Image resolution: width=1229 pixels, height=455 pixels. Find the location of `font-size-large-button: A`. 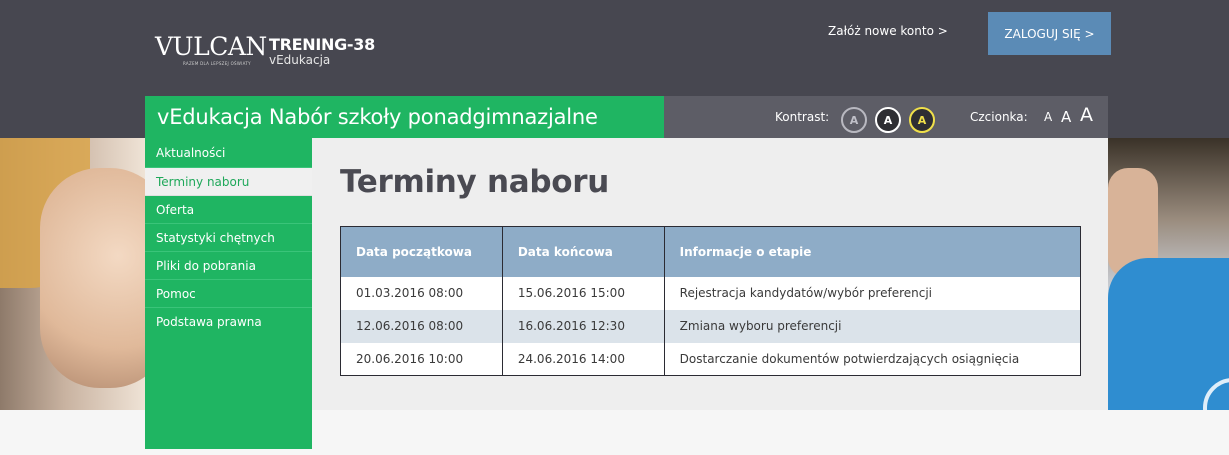

font-size-large-button: A is located at coordinates (1086, 115).